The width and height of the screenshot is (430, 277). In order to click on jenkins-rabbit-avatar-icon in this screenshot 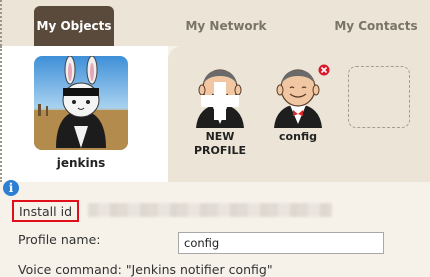, I will do `click(81, 103)`.